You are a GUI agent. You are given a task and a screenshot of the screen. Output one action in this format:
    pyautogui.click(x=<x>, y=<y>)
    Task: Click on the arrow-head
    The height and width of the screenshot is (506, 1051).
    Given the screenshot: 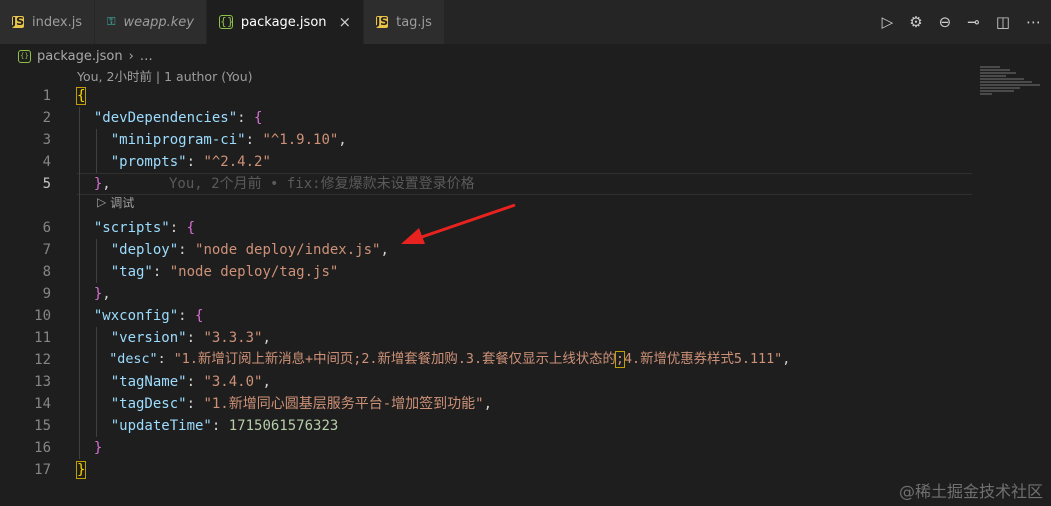 What is the action you would take?
    pyautogui.click(x=413, y=236)
    